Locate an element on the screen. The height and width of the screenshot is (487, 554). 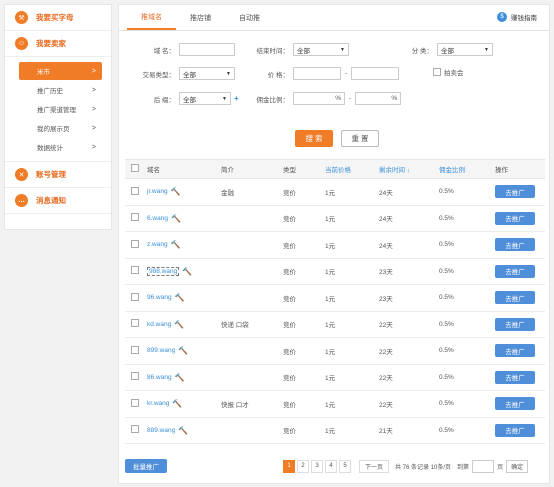
total-records: 共 76 条记录 10条/页 is located at coordinates (423, 467).